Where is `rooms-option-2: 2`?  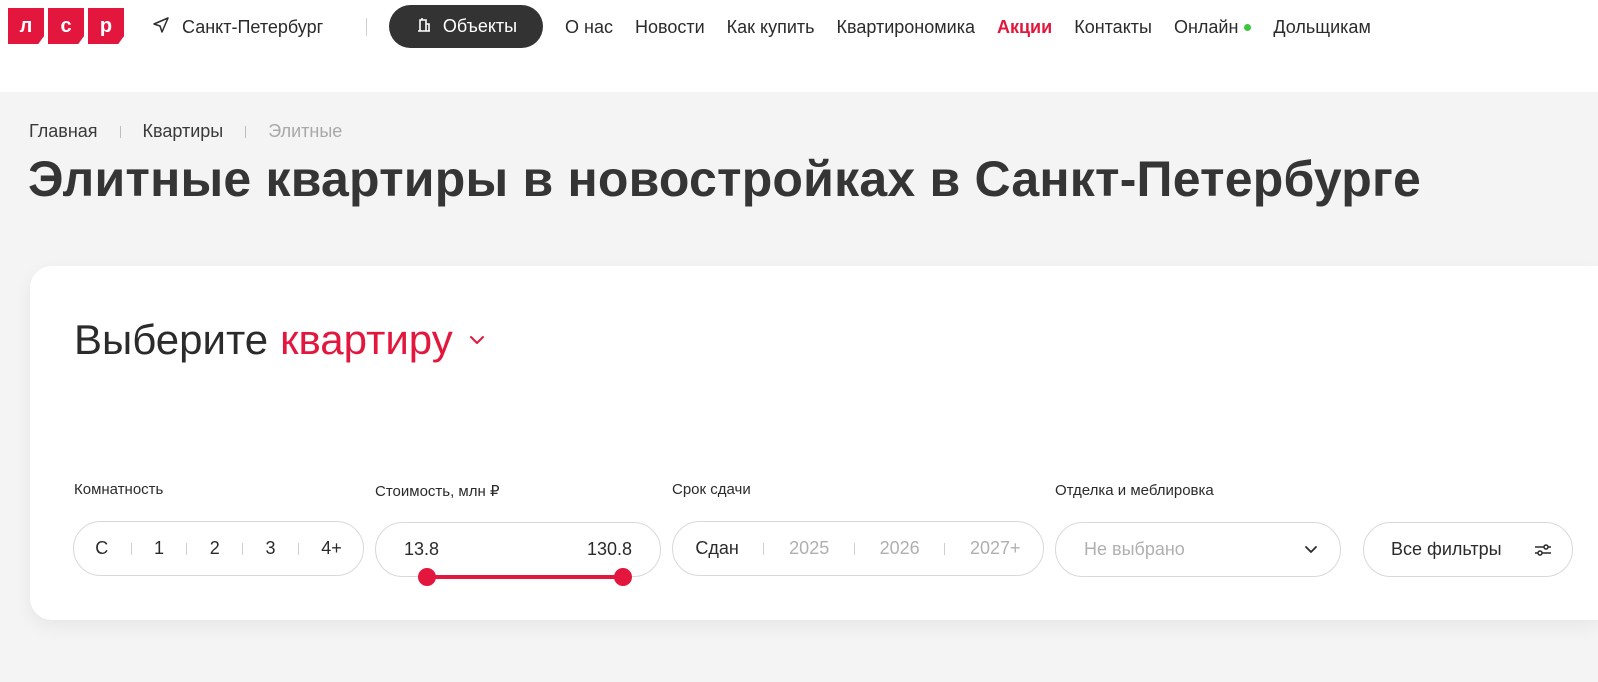 rooms-option-2: 2 is located at coordinates (215, 548).